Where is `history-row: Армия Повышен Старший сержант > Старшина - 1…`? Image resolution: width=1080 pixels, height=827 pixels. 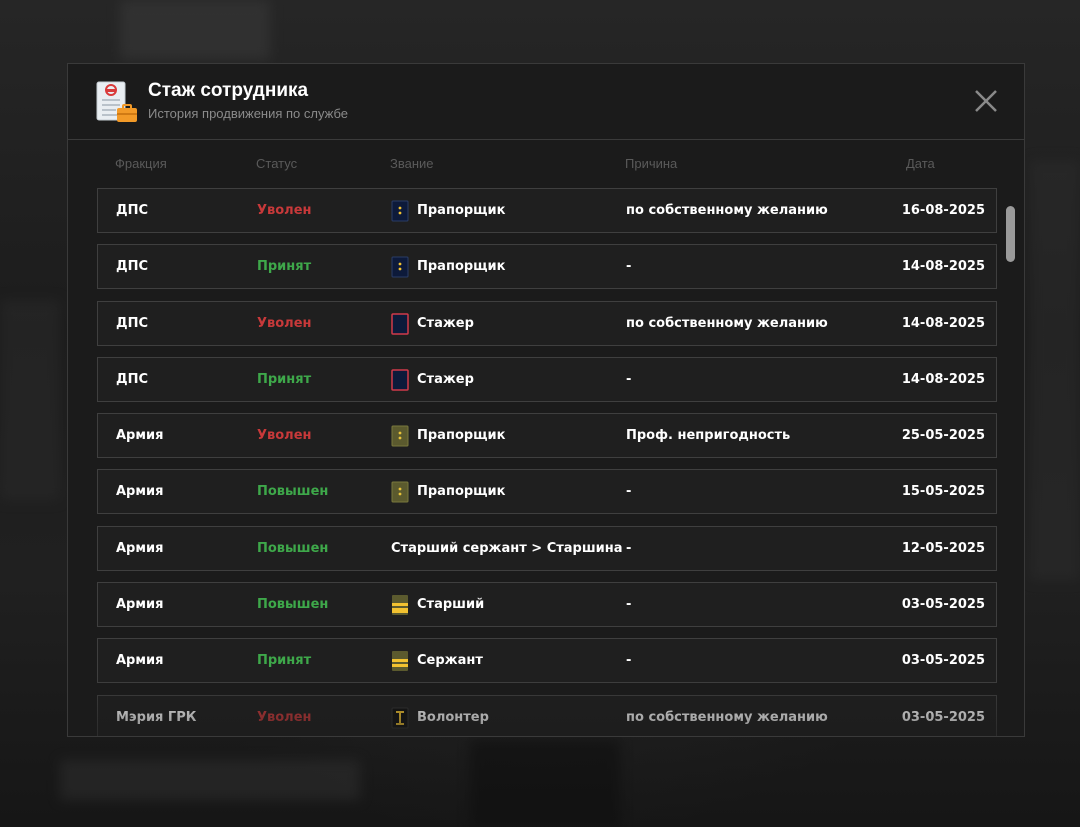 history-row: Армия Повышен Старший сержант > Старшина - 1… is located at coordinates (547, 548).